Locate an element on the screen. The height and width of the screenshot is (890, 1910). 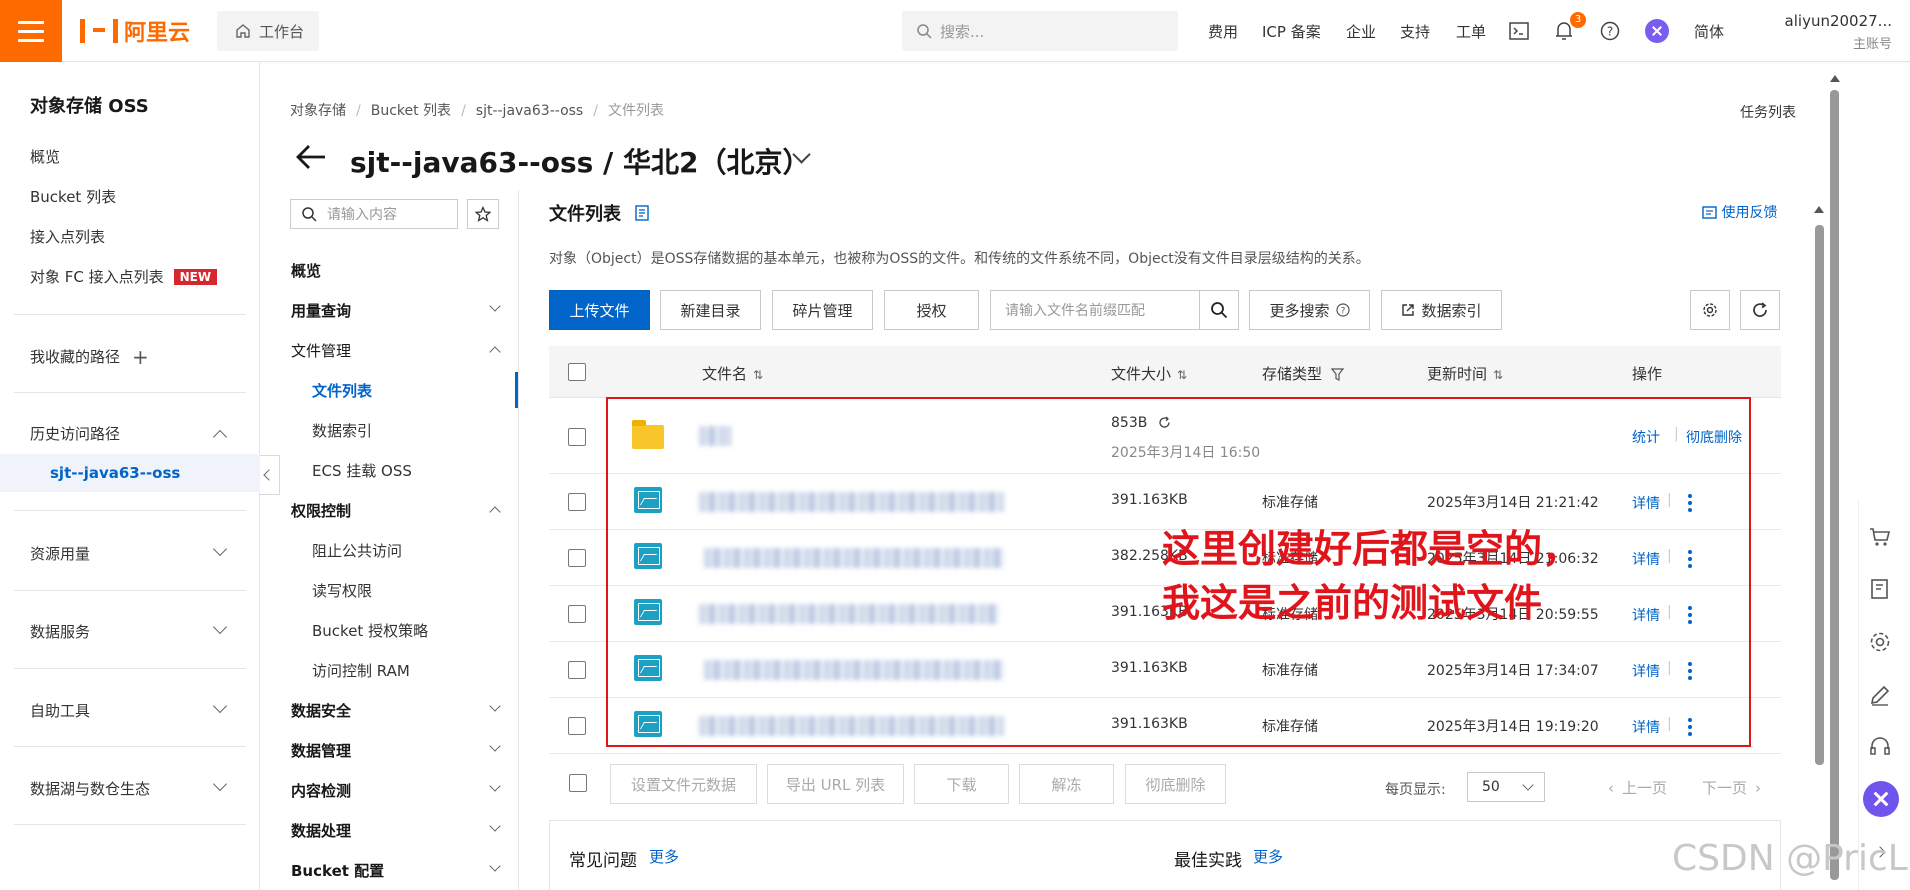
filter-search-button is located at coordinates (1219, 310).